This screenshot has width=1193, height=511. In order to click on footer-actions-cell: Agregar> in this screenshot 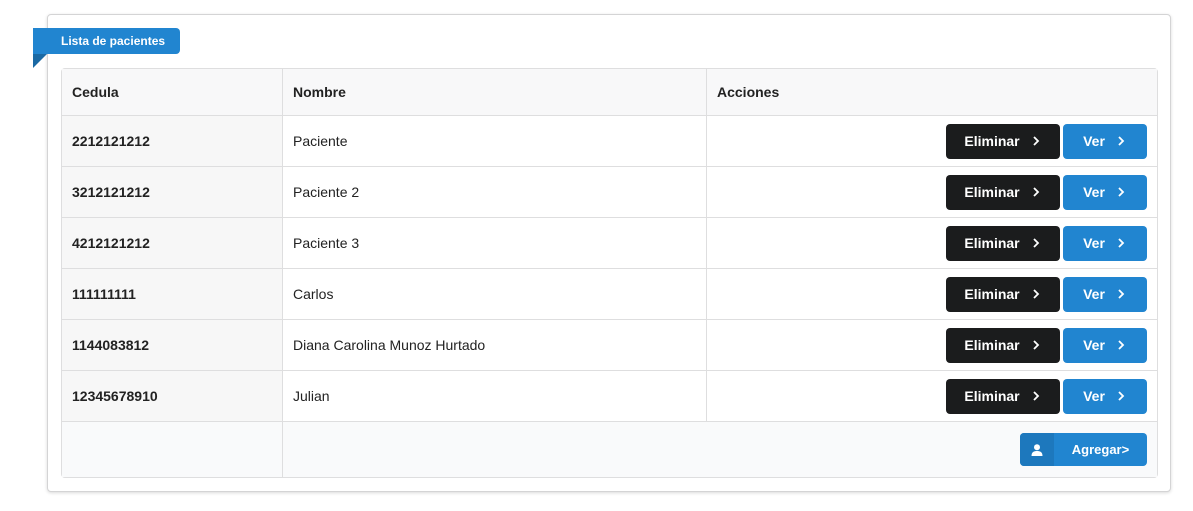, I will do `click(719, 449)`.